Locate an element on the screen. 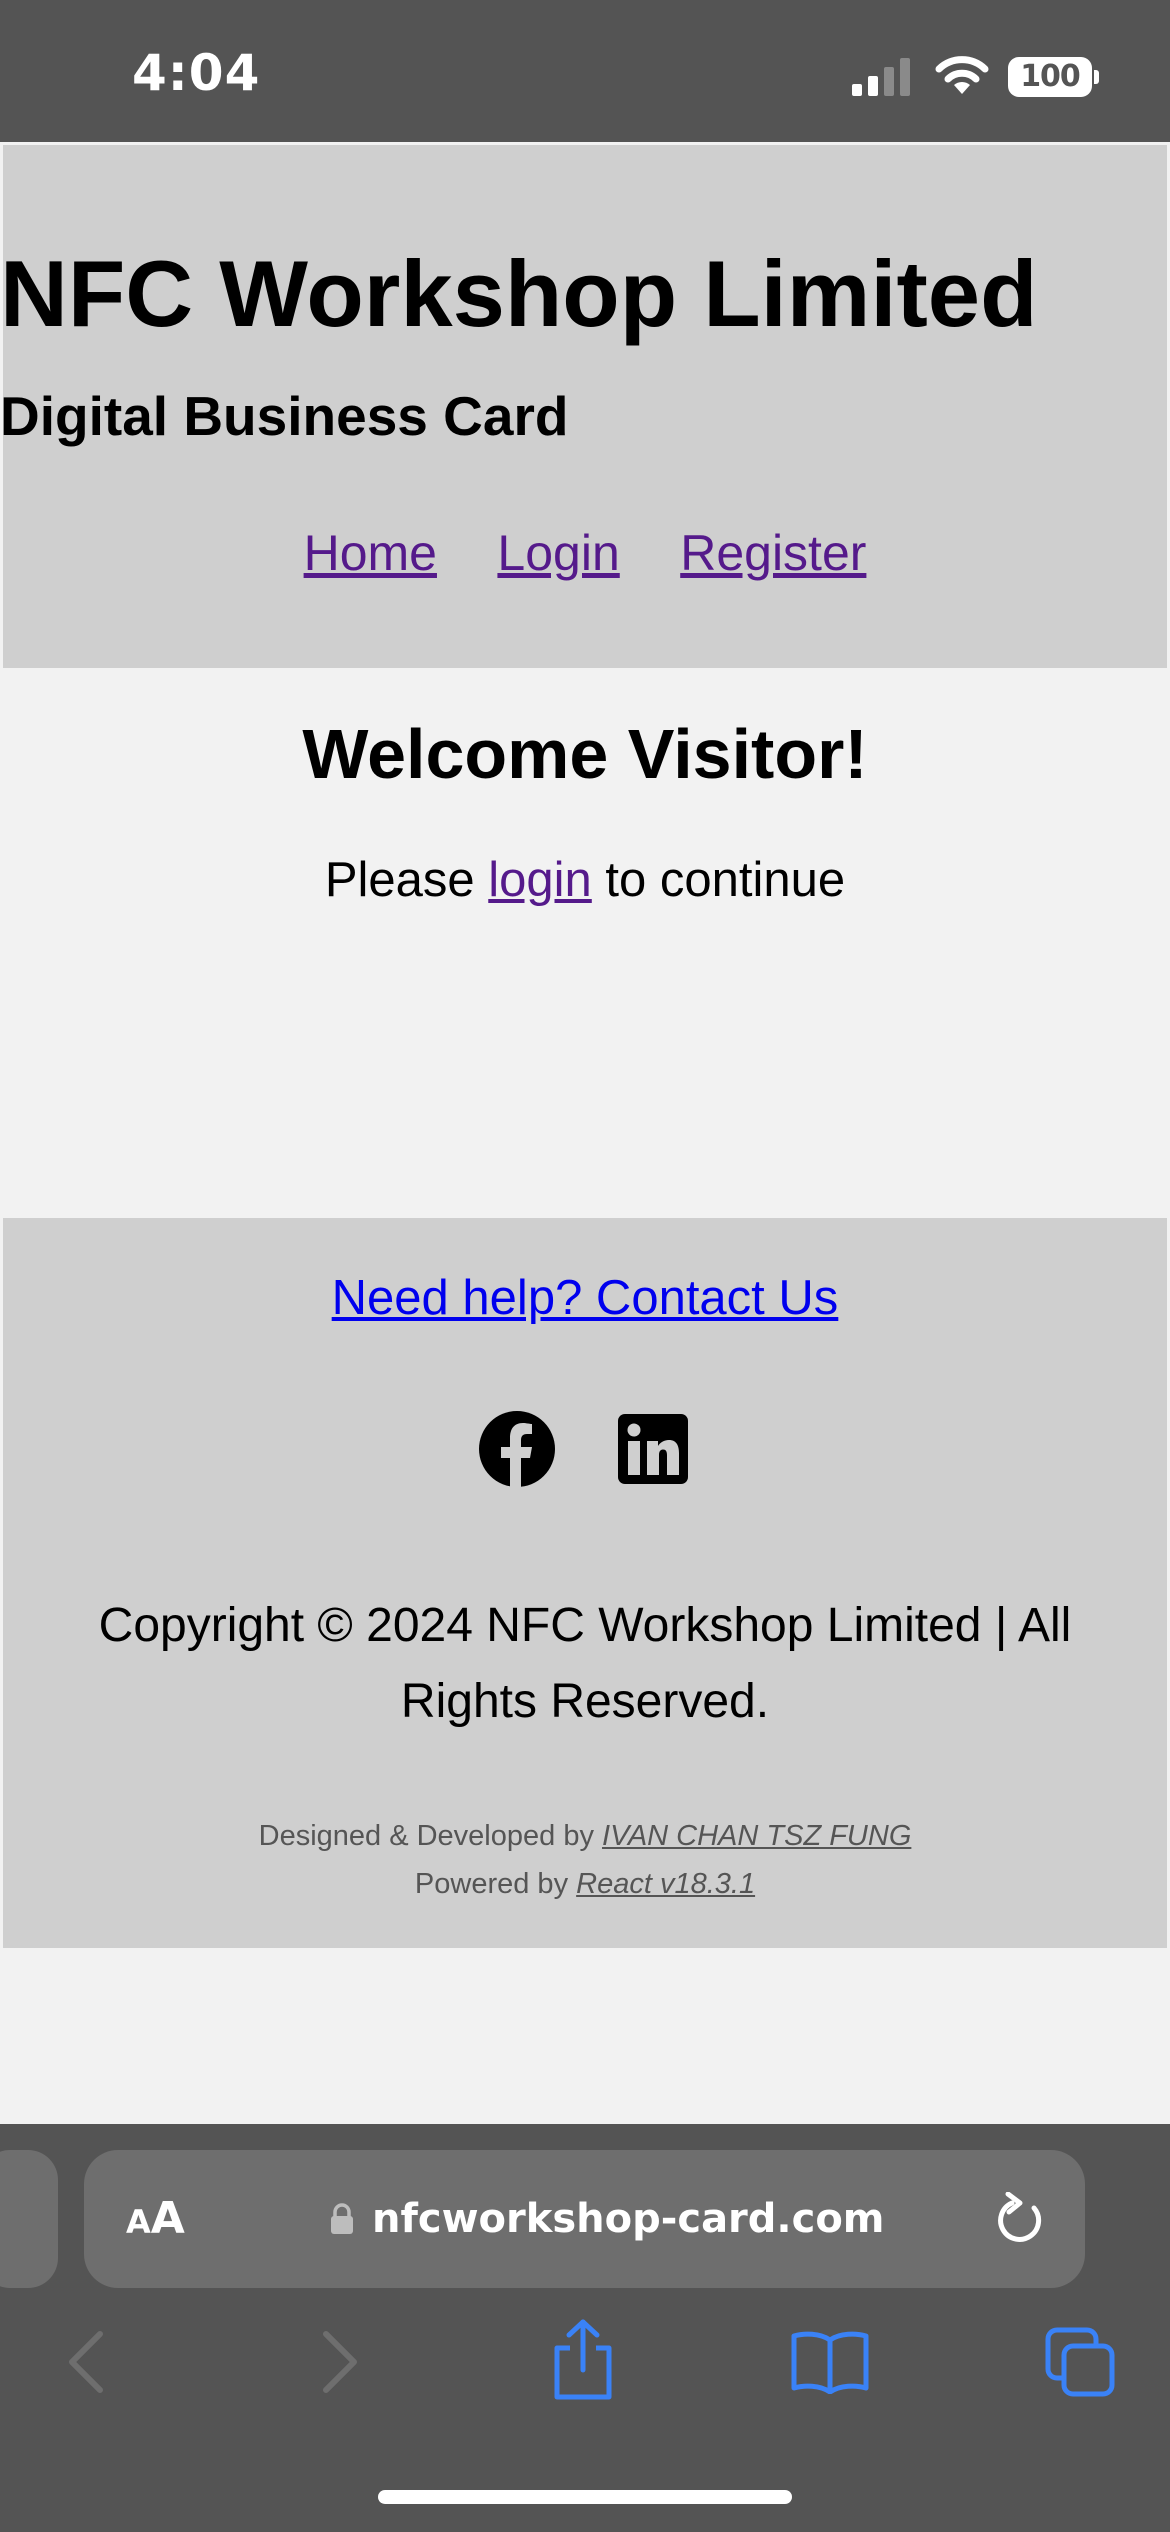 This screenshot has height=2532, width=1170. designed-by-prefix: Designed & Developed by is located at coordinates (430, 1836).